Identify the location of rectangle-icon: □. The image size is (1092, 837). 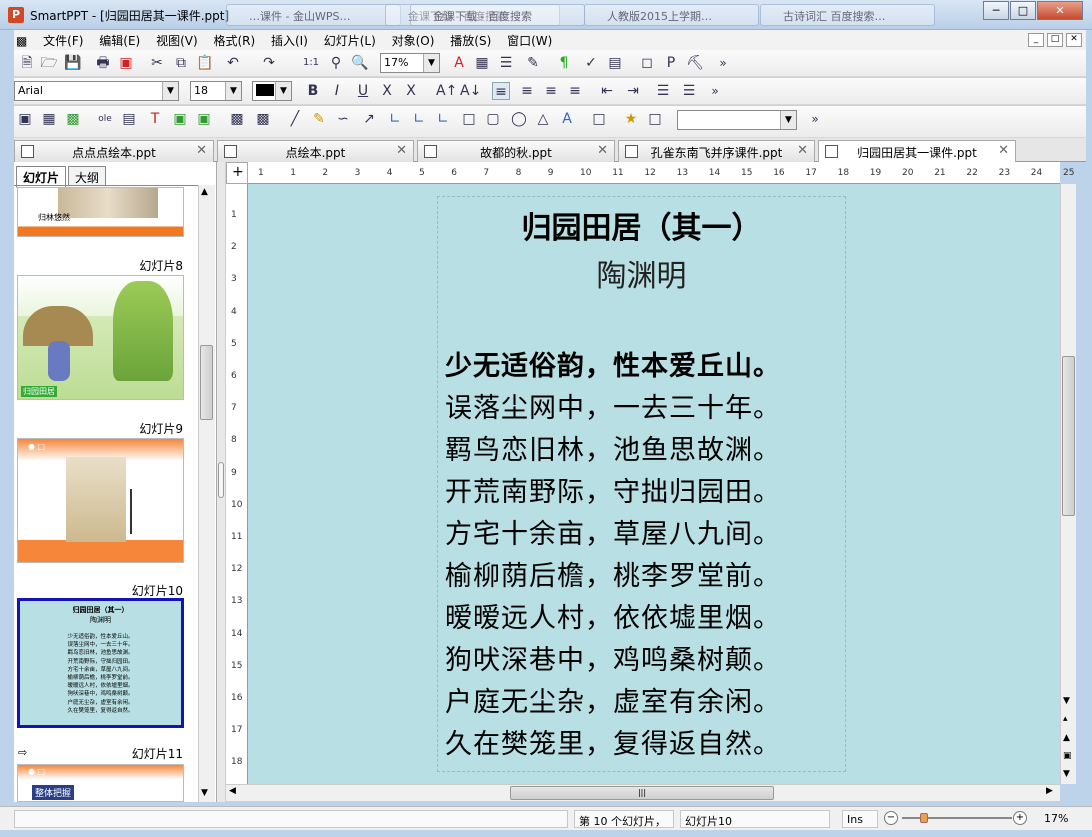
(469, 119).